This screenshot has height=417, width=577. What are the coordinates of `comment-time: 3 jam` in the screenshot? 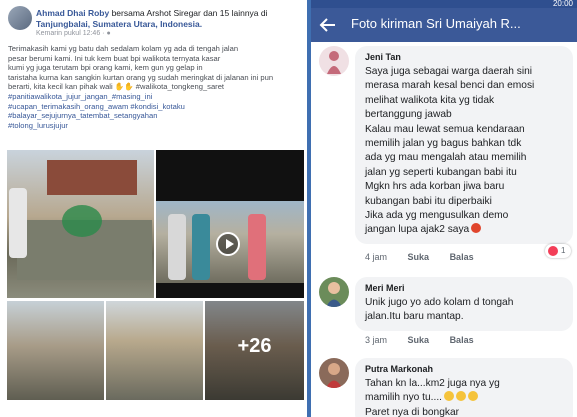 It's located at (376, 340).